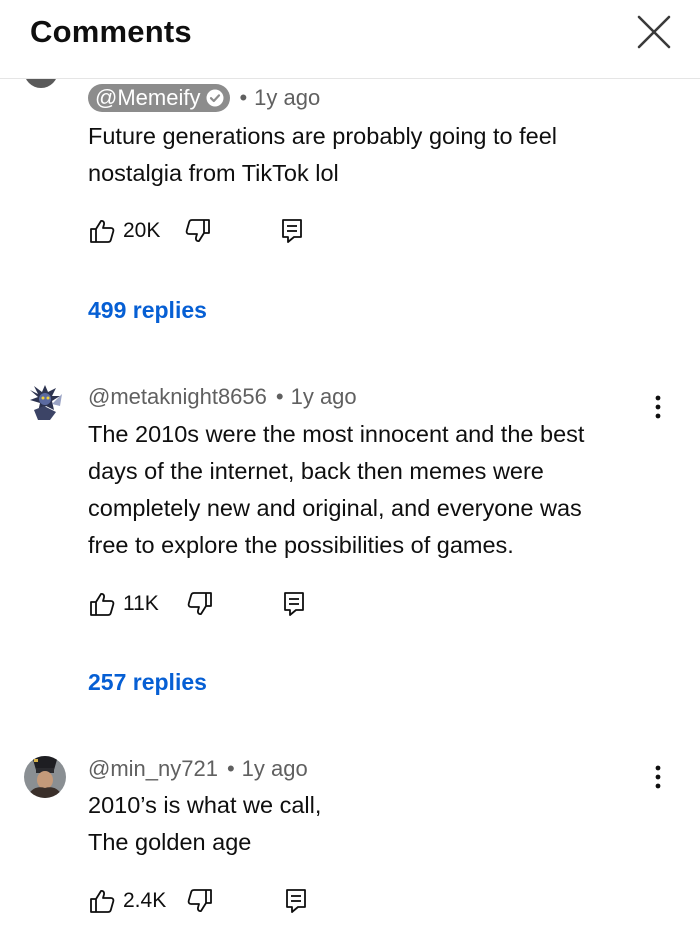 The width and height of the screenshot is (700, 939). Describe the element at coordinates (142, 230) in the screenshot. I see `like-count: 20K` at that location.